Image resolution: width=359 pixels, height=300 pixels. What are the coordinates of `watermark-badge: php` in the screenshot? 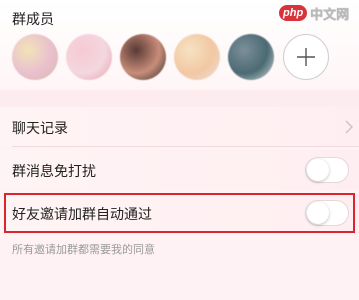 It's located at (293, 13).